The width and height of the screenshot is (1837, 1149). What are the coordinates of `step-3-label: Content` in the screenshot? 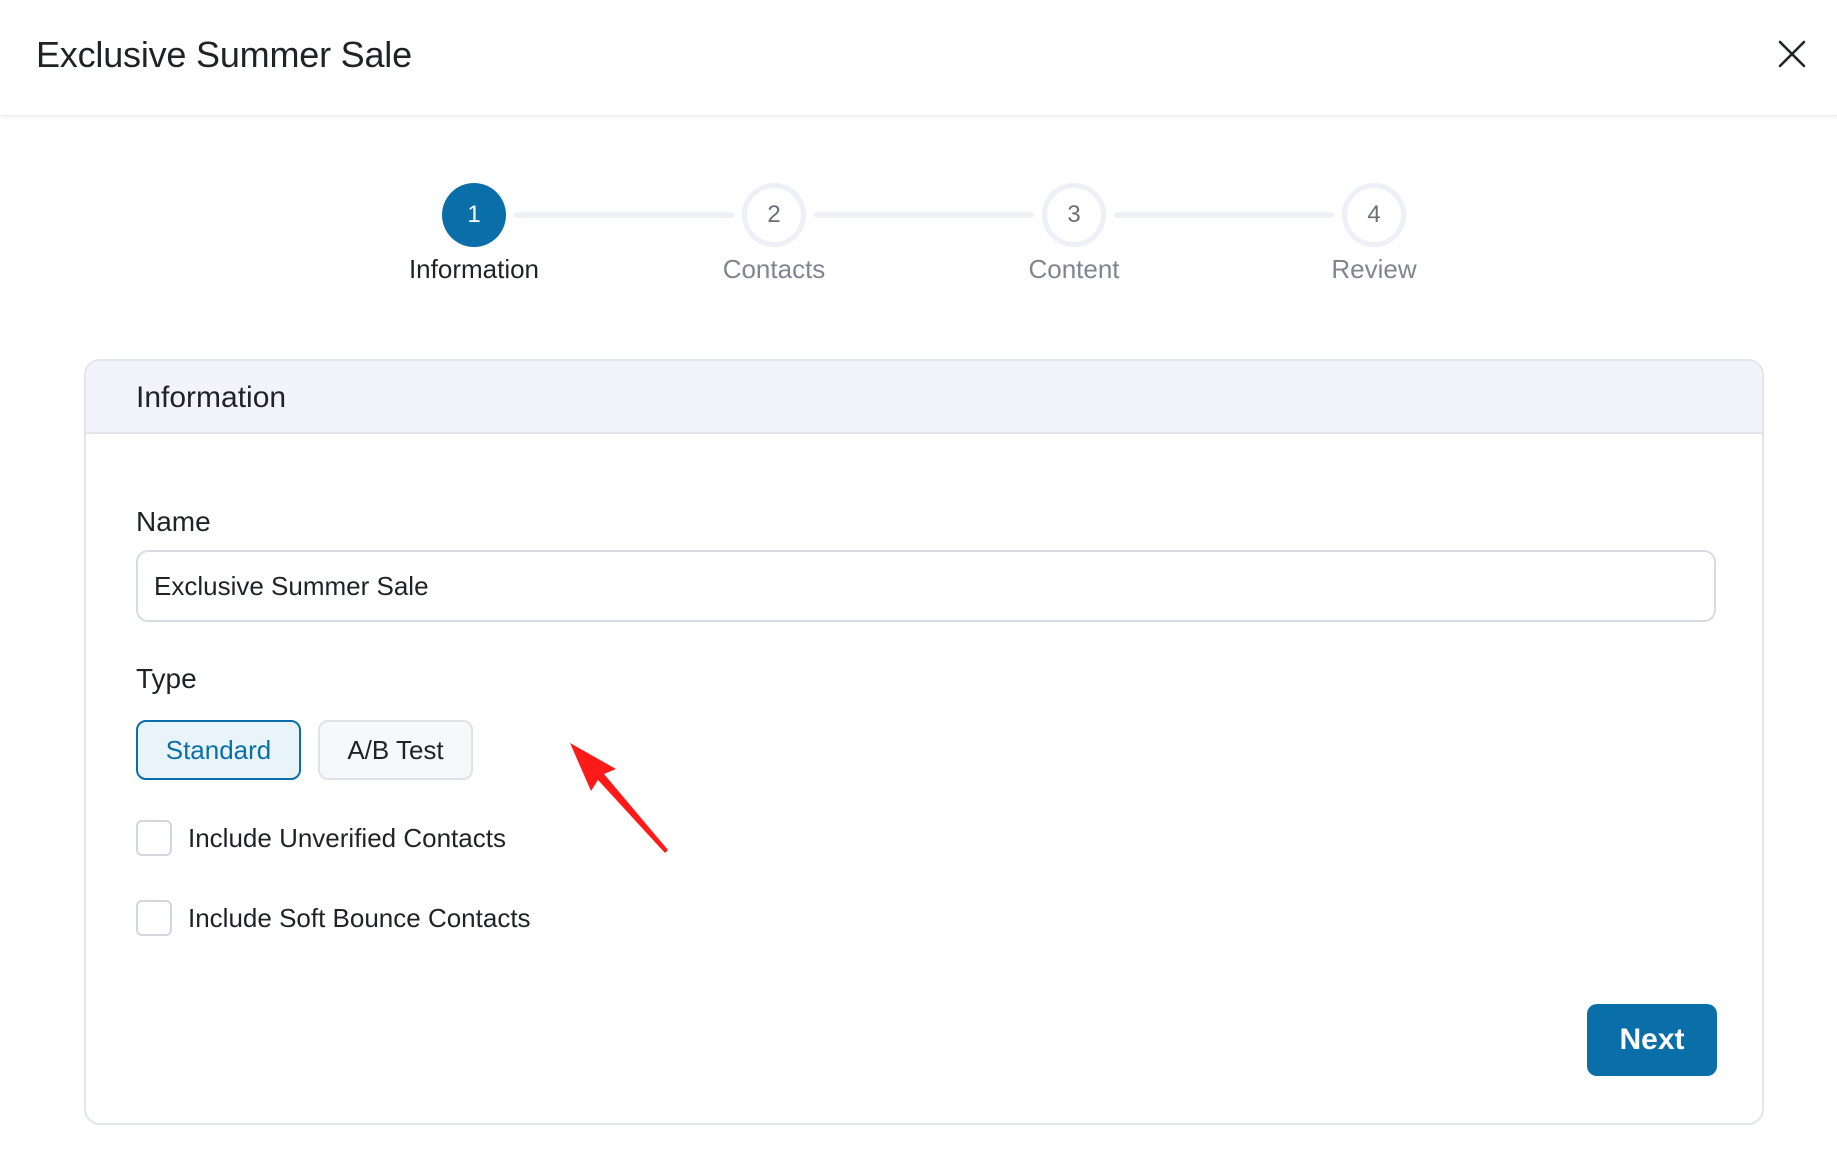 It's located at (1074, 269).